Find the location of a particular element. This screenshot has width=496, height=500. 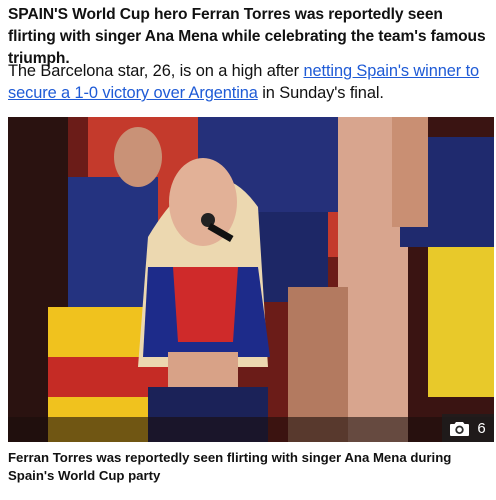

standfirst-text-after: in Sunday's final. is located at coordinates (320, 93).